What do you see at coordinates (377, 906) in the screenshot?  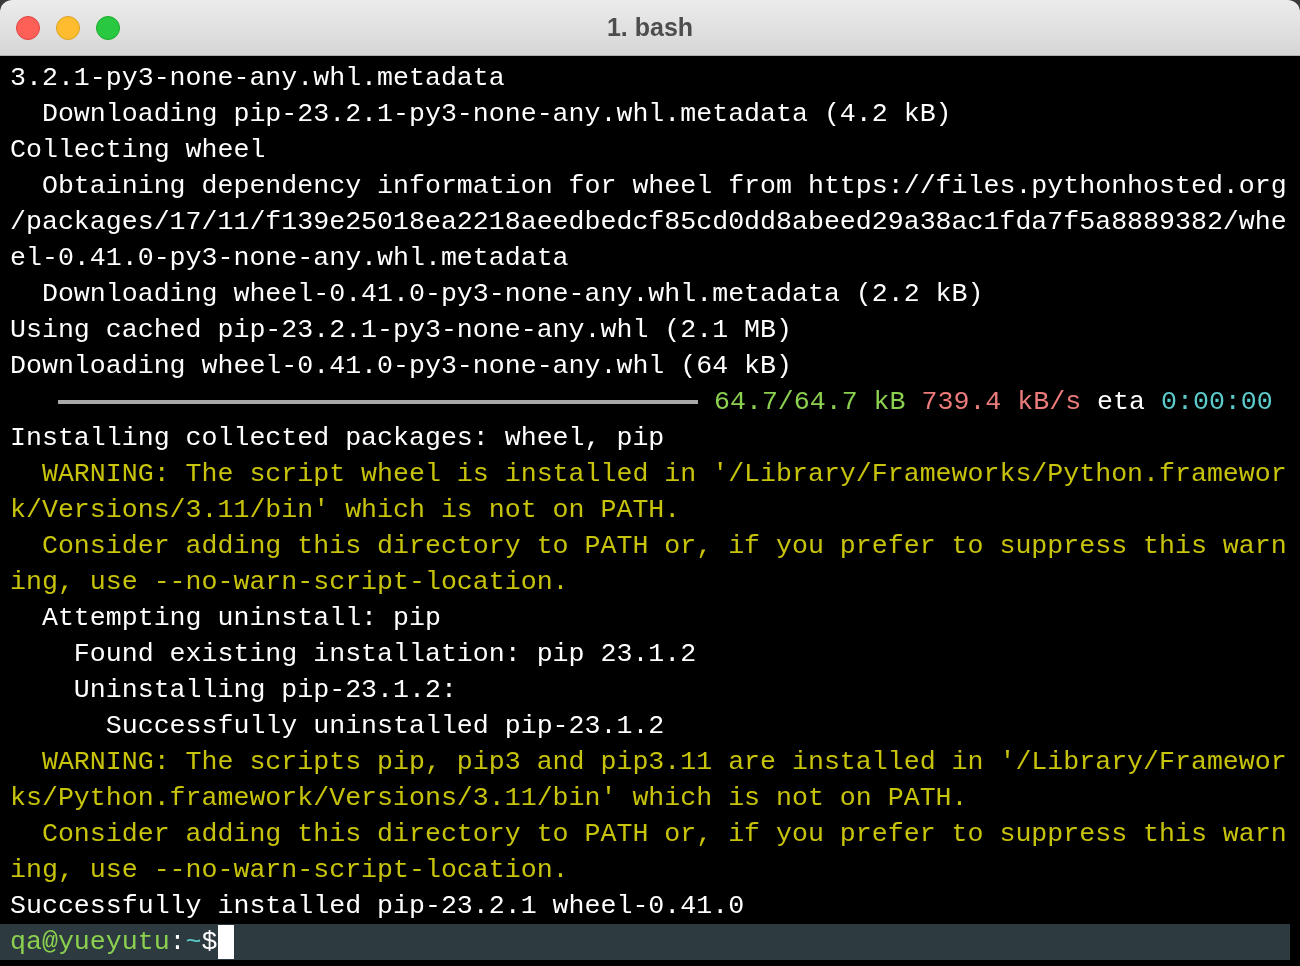 I see `output-line: Successfully installed pip-23.2.1 wheel-0.41.0` at bounding box center [377, 906].